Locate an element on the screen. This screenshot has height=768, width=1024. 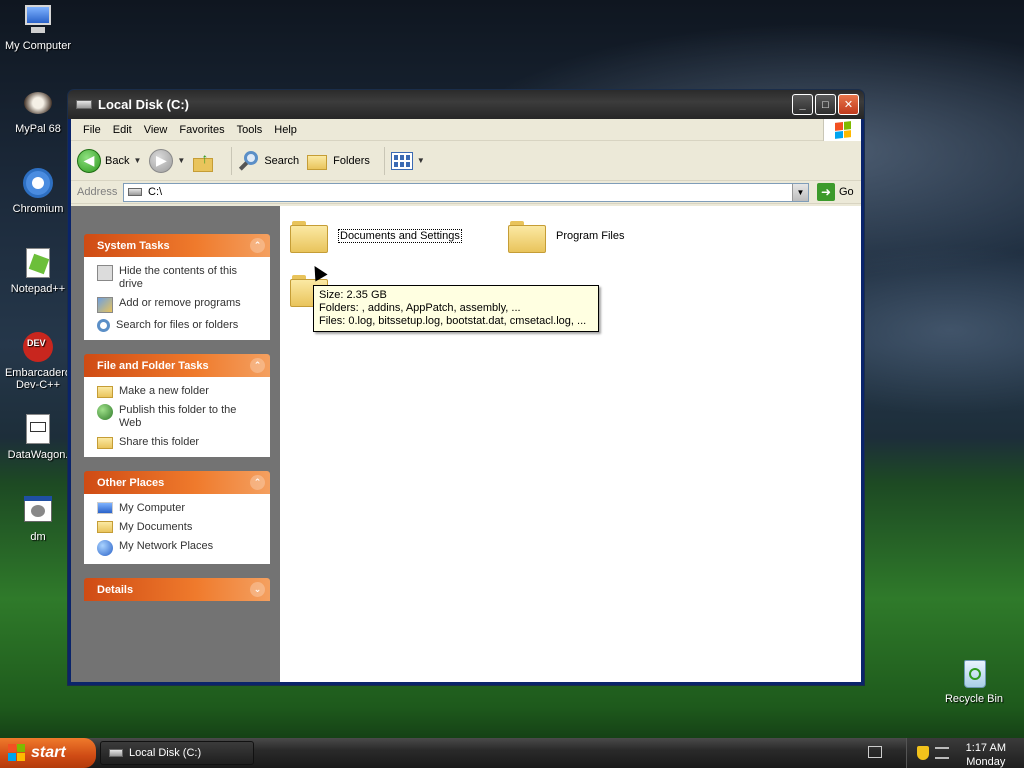
keyboard-icon is located at coordinates (875, 752).